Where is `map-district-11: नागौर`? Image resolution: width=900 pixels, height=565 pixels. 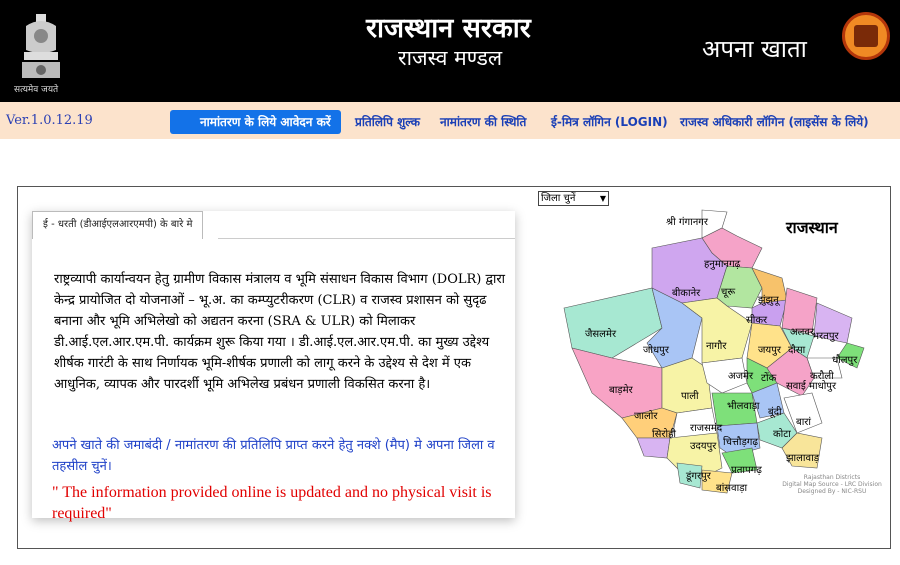
map-district-11: नागौर is located at coordinates (716, 345).